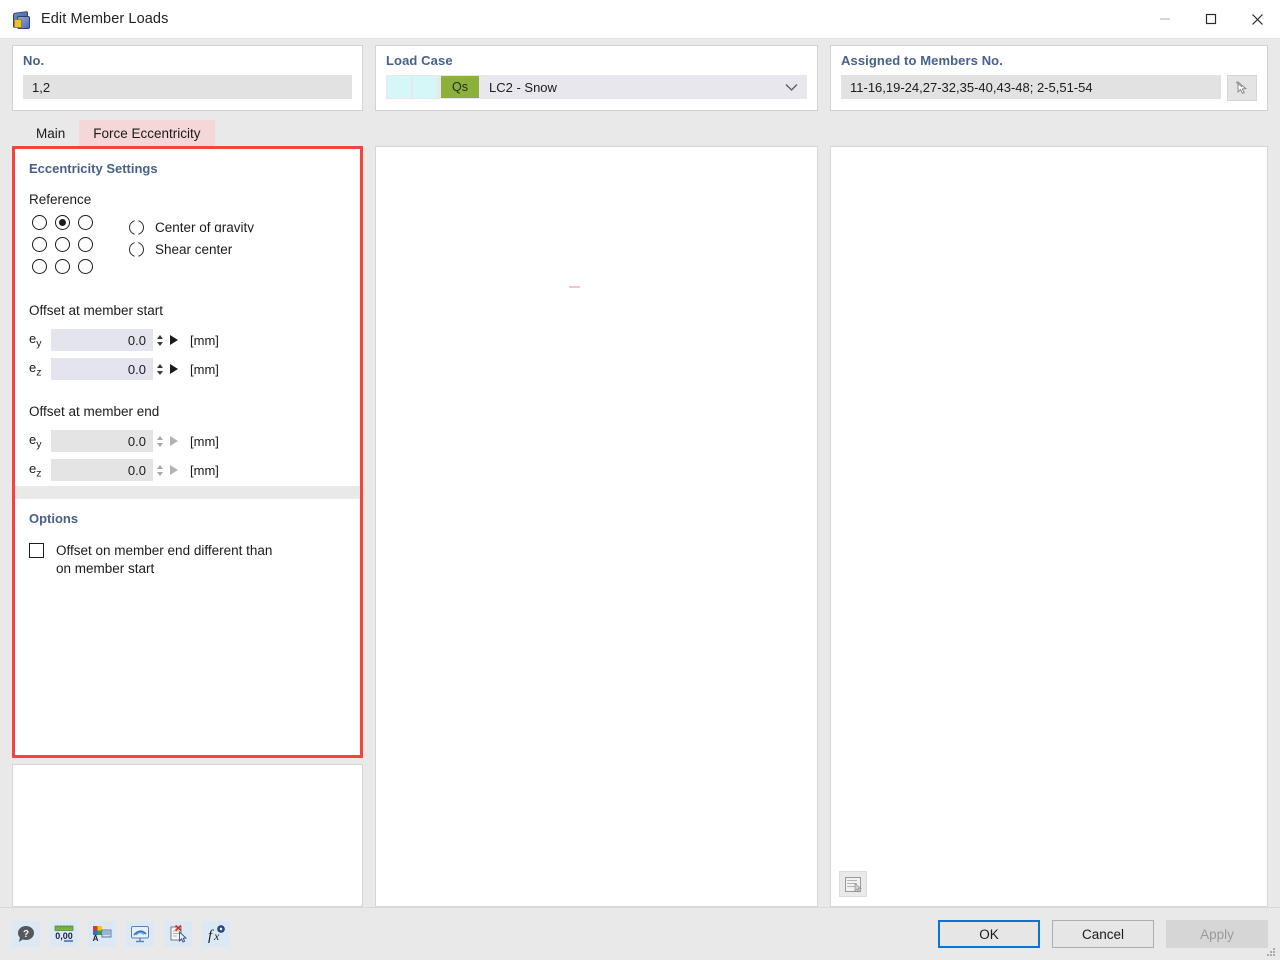  What do you see at coordinates (1242, 88) in the screenshot?
I see `select-cursor-icon` at bounding box center [1242, 88].